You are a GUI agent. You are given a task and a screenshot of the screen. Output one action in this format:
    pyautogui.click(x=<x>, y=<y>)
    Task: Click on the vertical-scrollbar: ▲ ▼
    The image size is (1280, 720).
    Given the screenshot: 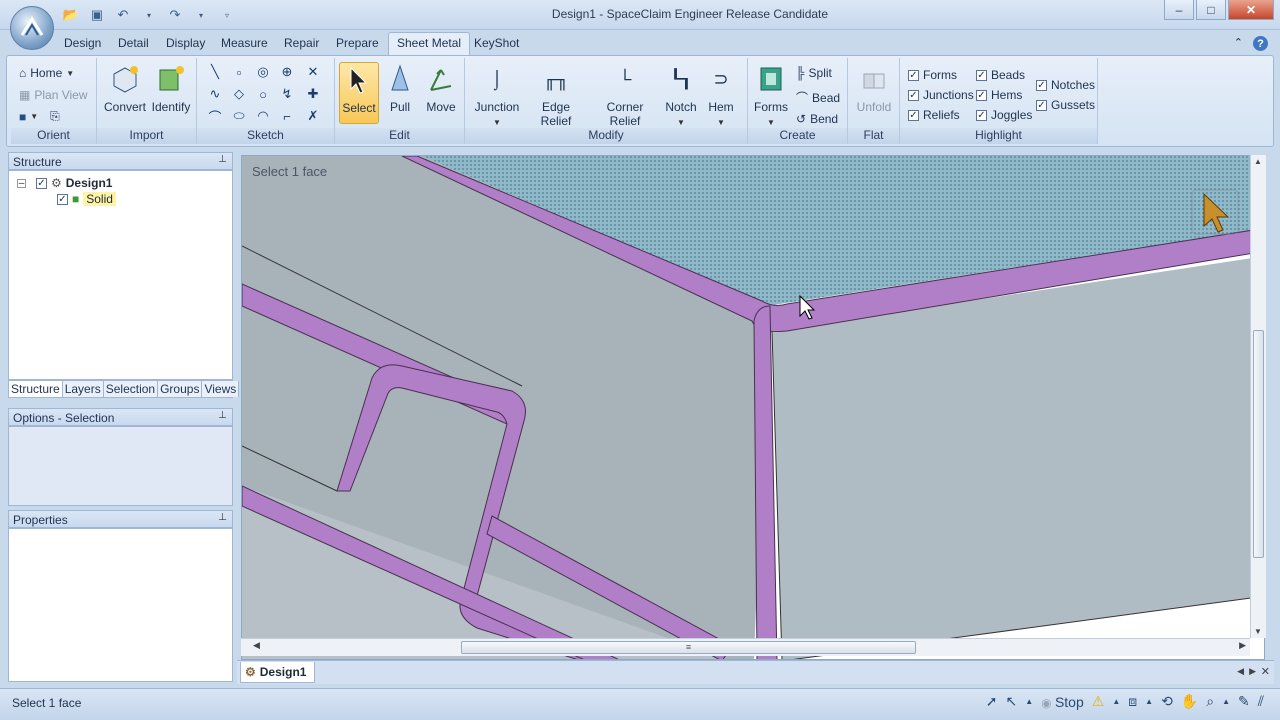 What is the action you would take?
    pyautogui.click(x=1258, y=396)
    